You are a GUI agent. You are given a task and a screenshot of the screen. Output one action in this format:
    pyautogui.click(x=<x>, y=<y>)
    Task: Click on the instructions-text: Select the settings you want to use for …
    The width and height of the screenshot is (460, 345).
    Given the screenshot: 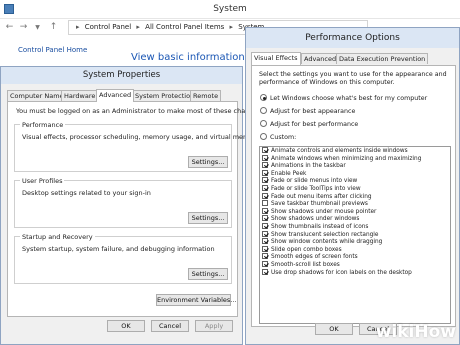 What is the action you would take?
    pyautogui.click(x=353, y=78)
    